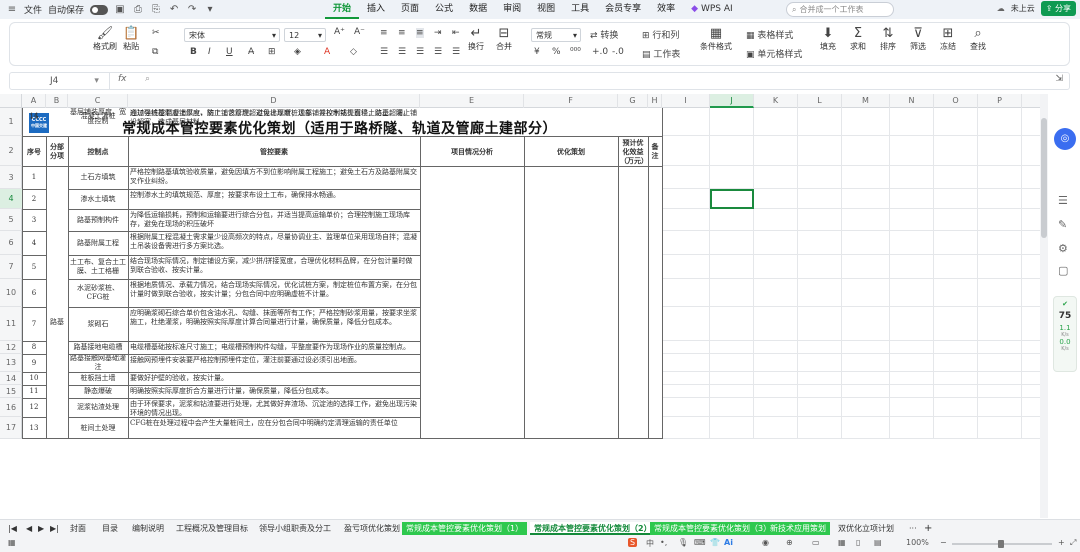  Describe the element at coordinates (1063, 270) in the screenshot. I see `shape-icon: ▢` at that location.